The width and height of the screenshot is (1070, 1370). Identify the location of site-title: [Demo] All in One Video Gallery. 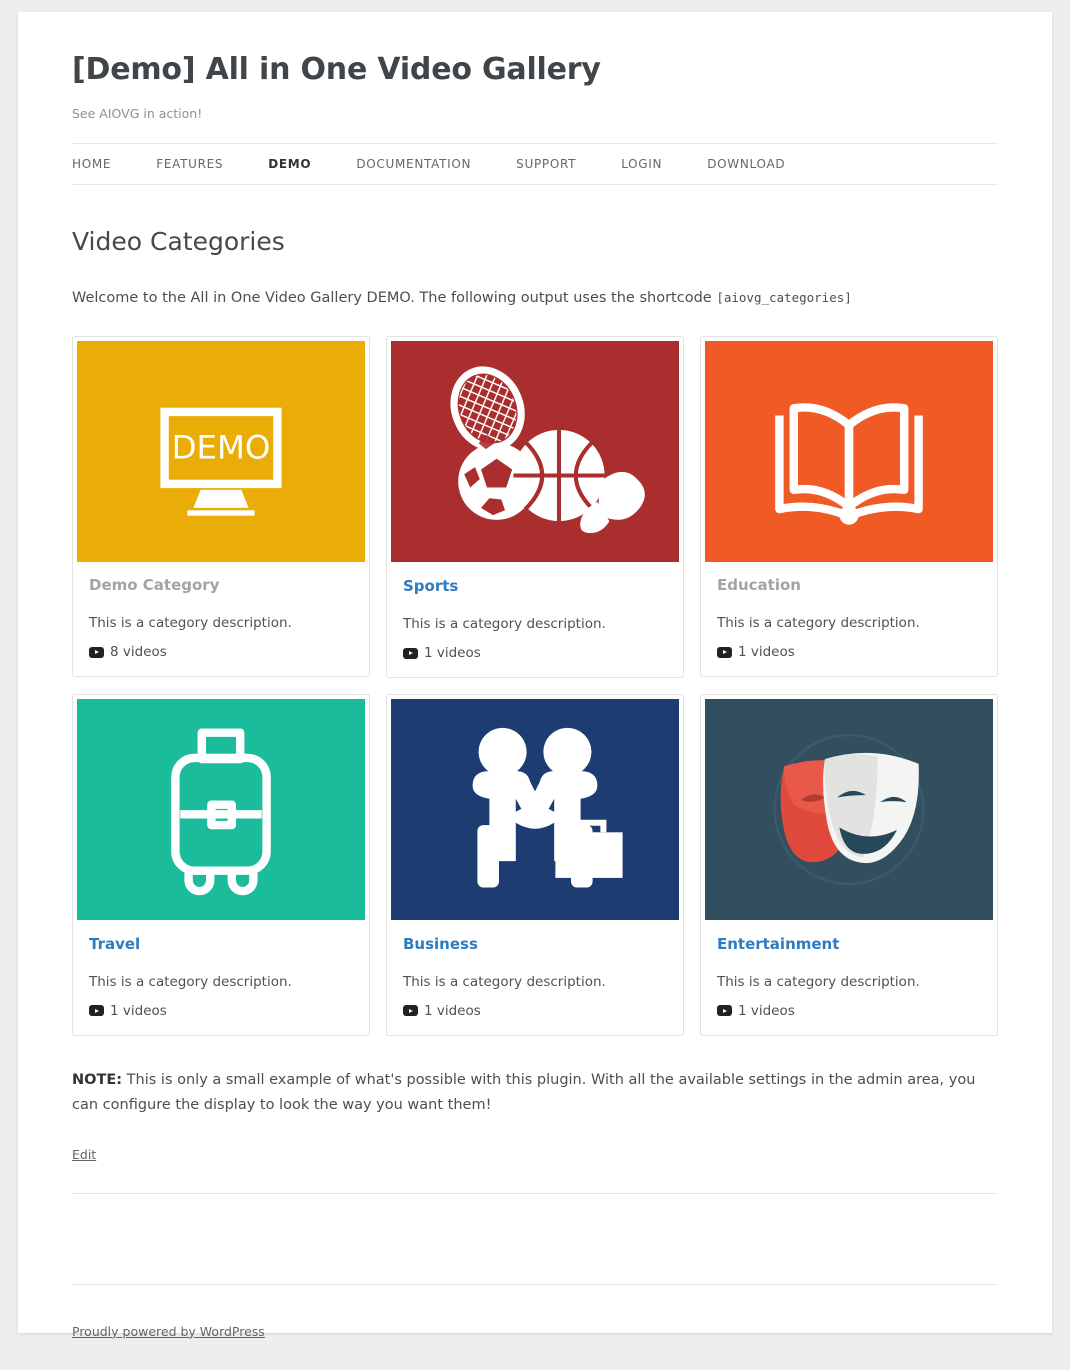
(336, 69).